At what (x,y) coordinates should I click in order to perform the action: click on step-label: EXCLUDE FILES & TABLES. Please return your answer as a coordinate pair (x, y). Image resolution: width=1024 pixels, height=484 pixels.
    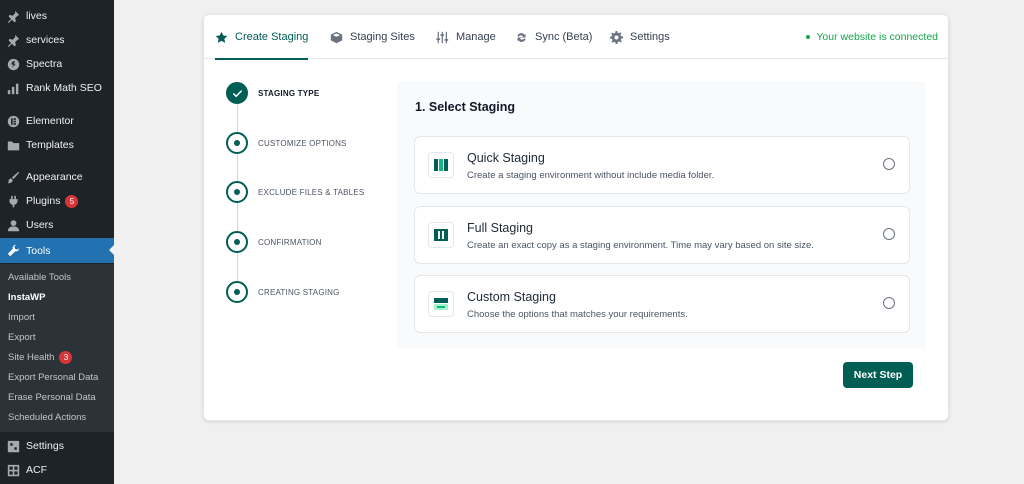
    Looking at the image, I should click on (311, 192).